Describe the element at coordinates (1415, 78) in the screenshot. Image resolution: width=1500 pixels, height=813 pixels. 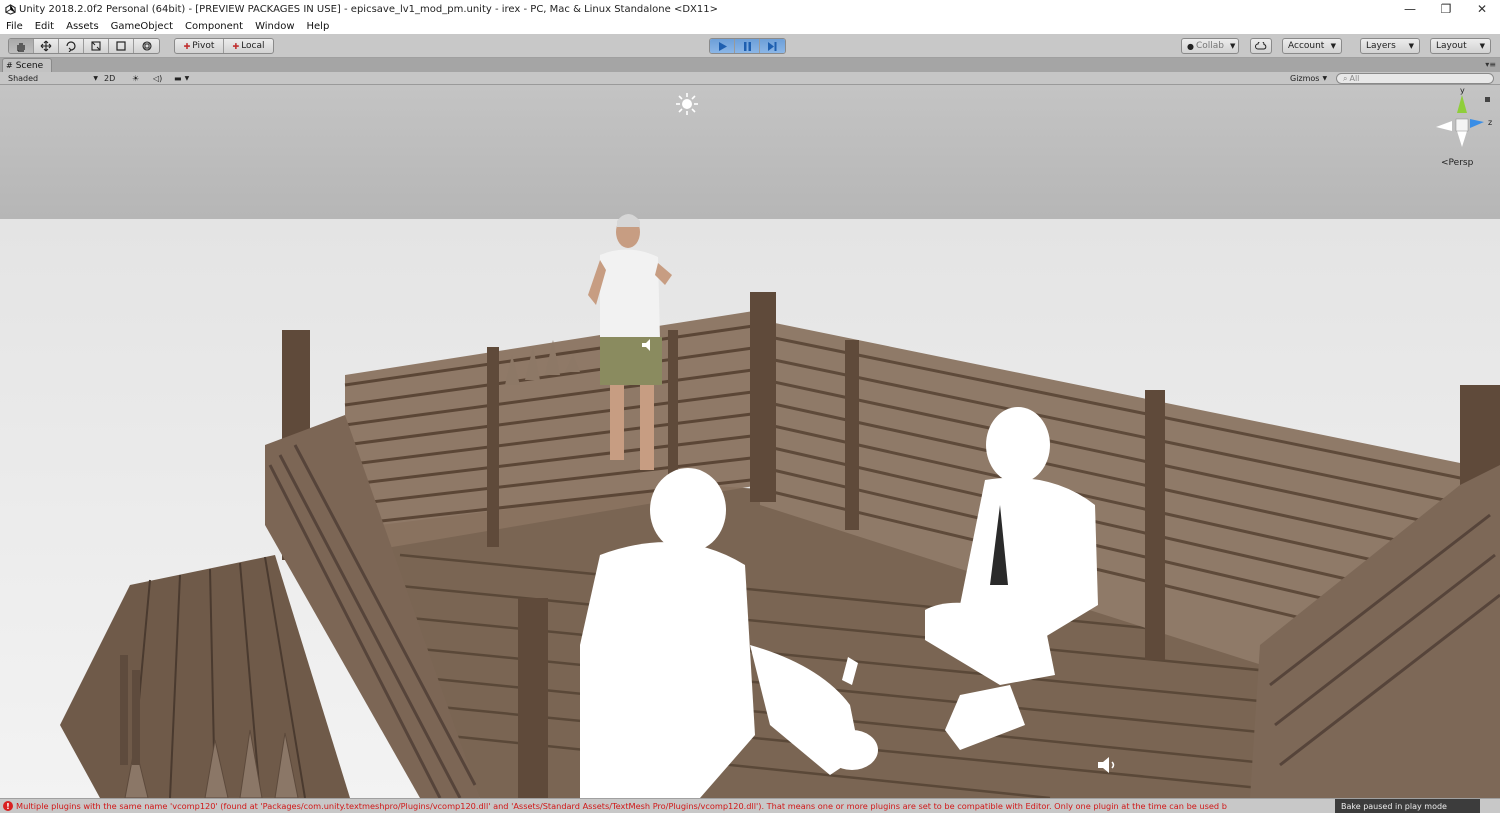
I see `search-input: ⌕ All` at that location.